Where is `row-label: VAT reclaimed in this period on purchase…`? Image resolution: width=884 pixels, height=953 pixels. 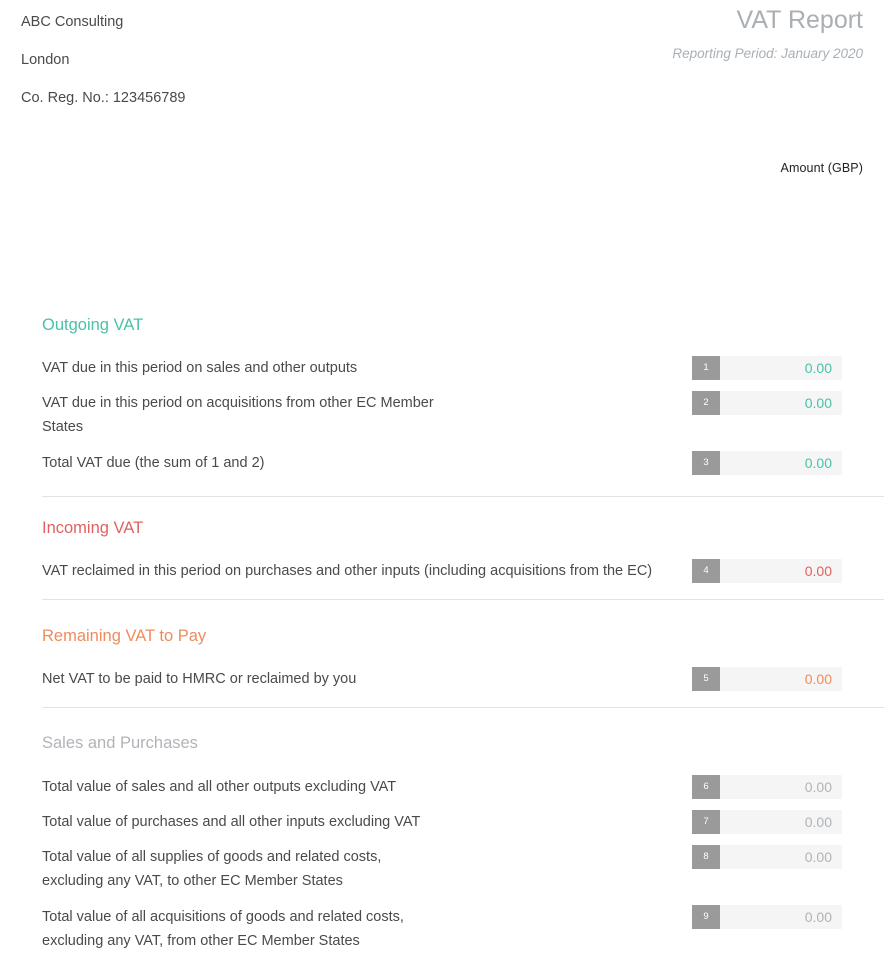 row-label: VAT reclaimed in this period on purchase… is located at coordinates (347, 571).